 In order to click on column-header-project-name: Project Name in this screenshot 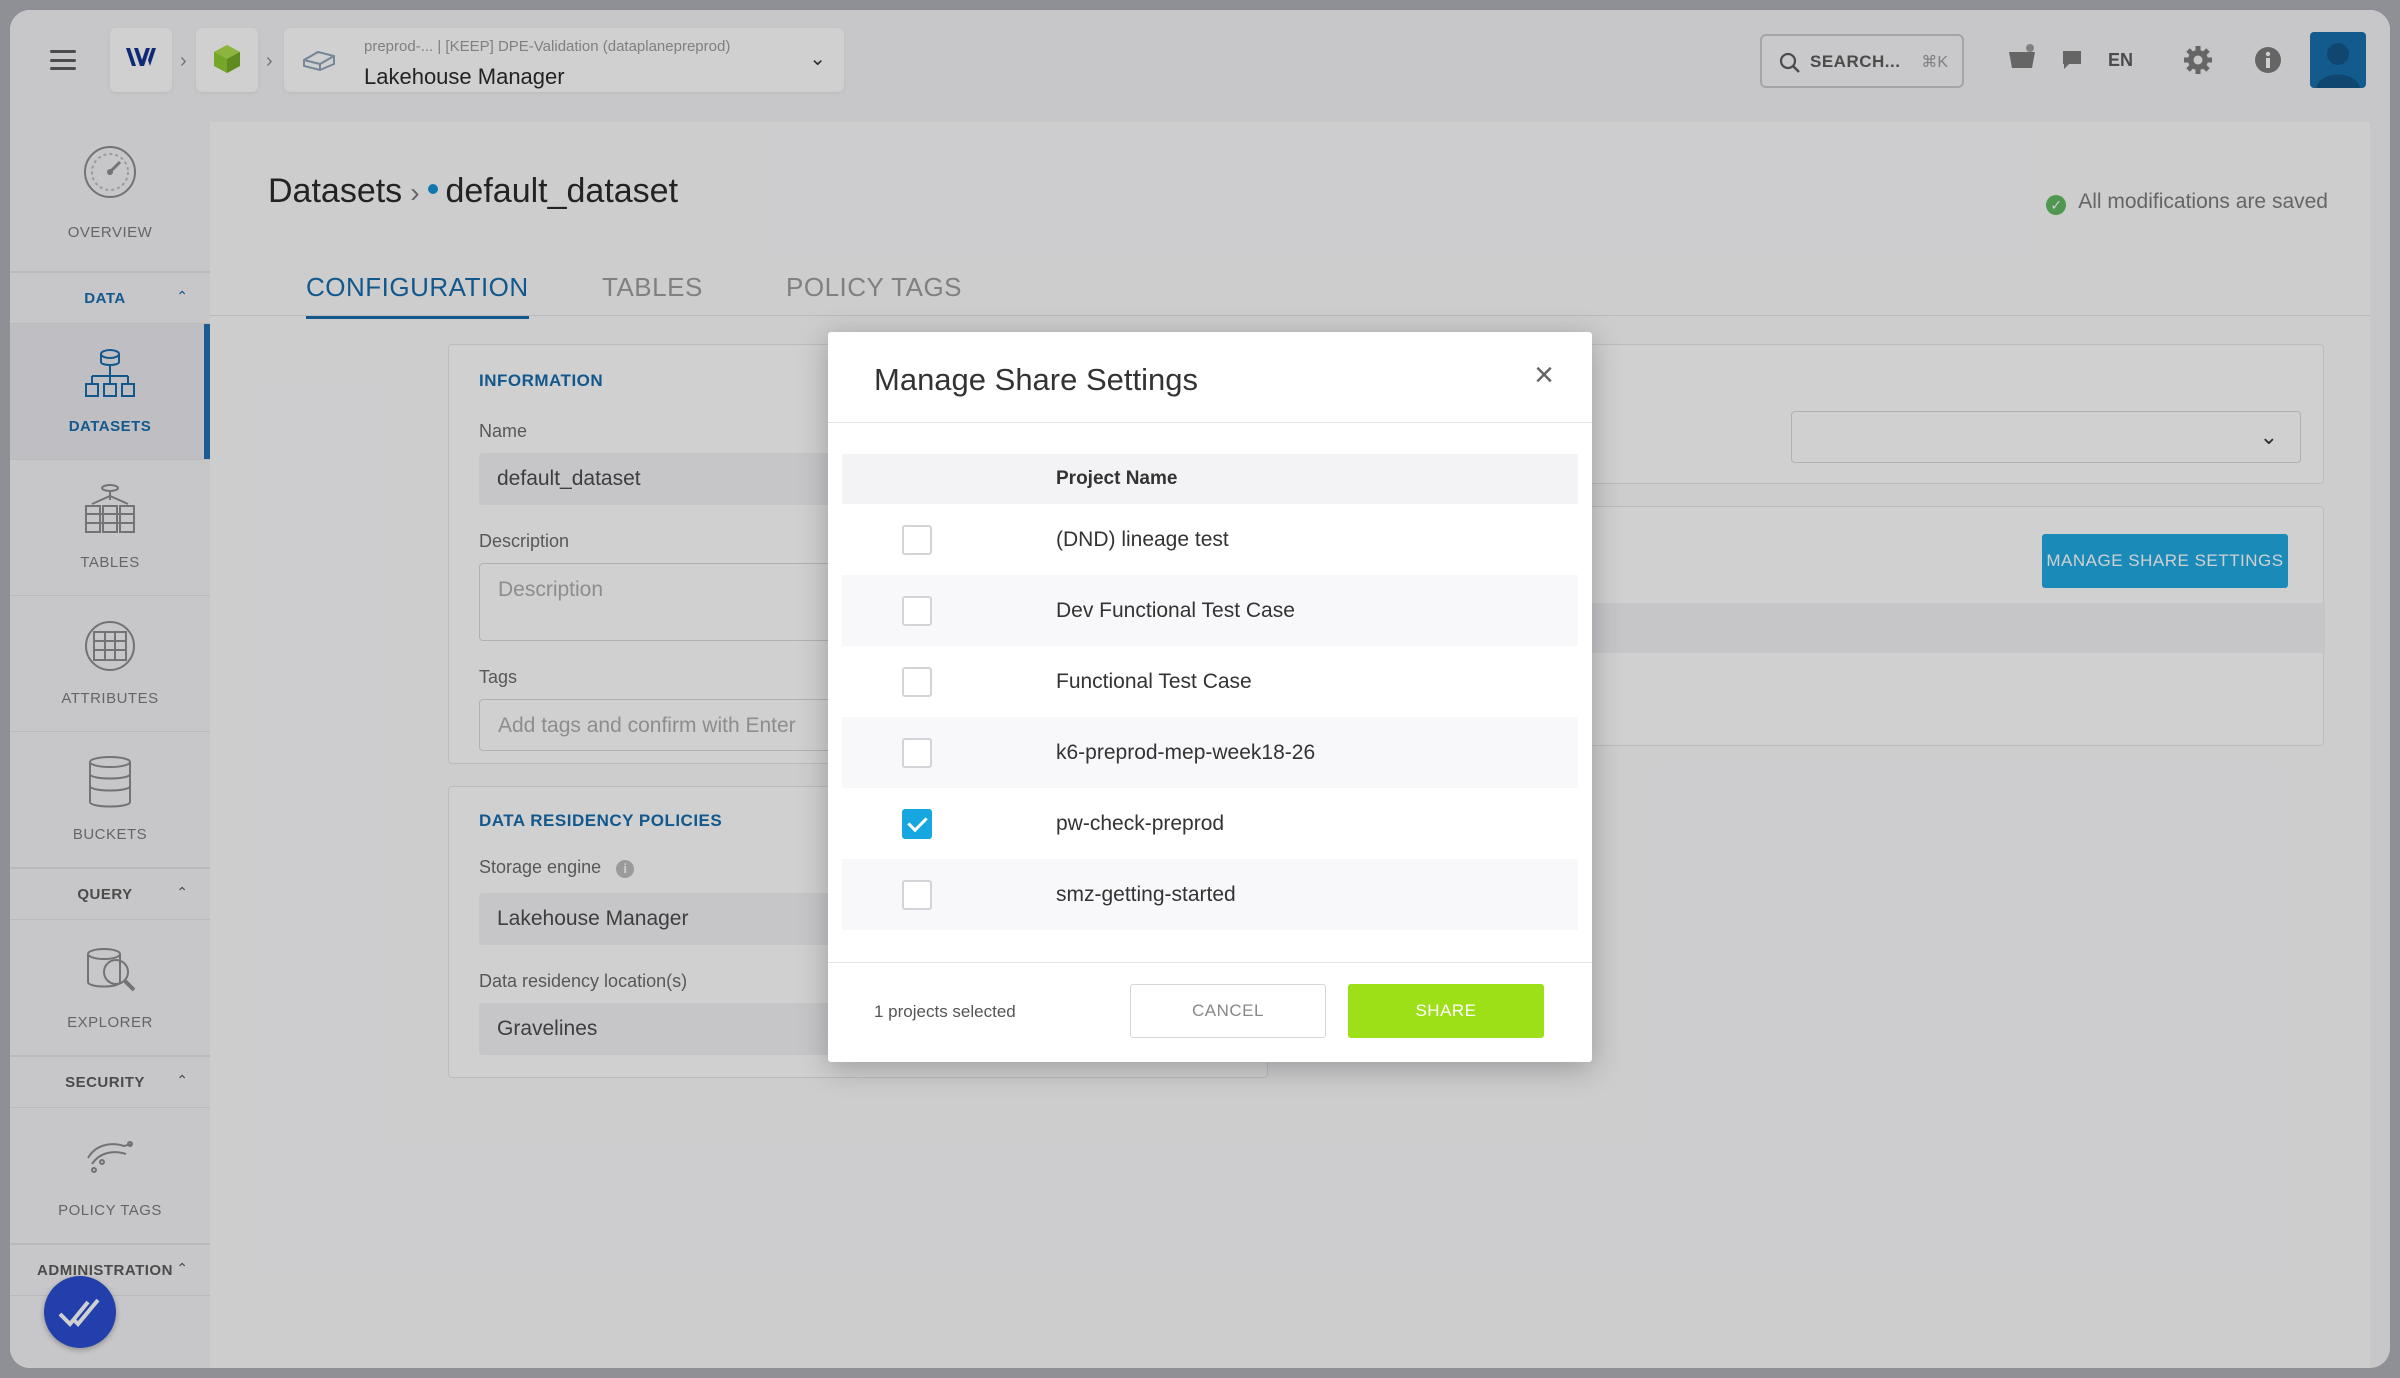, I will do `click(1116, 479)`.